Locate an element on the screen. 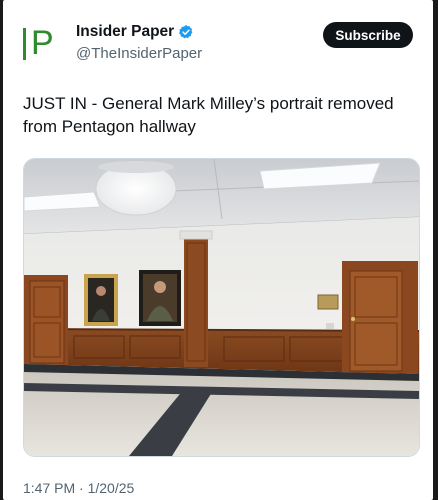 This screenshot has height=500, width=438. author-name: Insider Paper is located at coordinates (125, 32).